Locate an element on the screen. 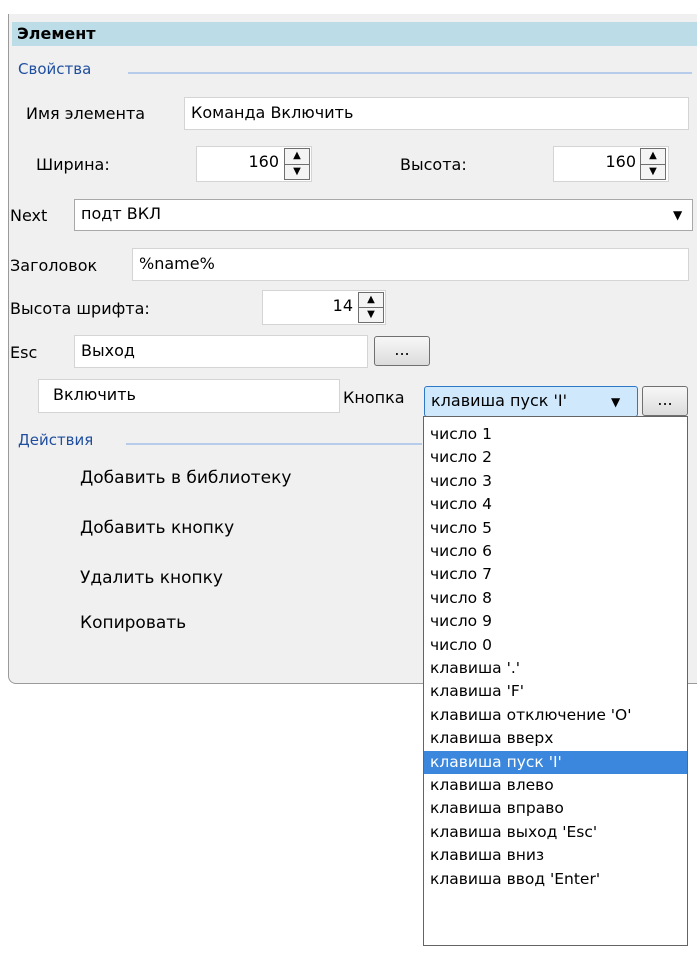  font-height-label: Высота шрифта: is located at coordinates (80, 308).